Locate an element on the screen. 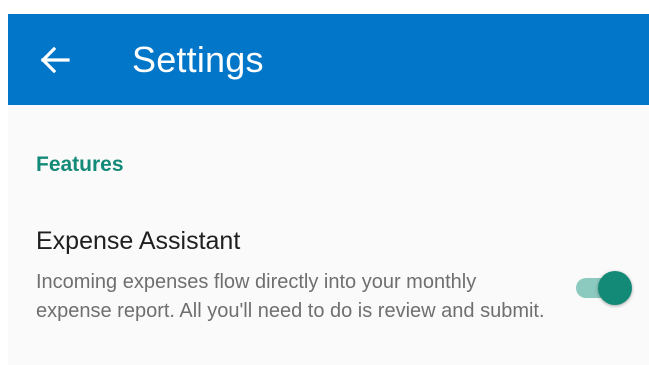 Image resolution: width=649 pixels, height=365 pixels. expense-assistant-toggle is located at coordinates (603, 288).